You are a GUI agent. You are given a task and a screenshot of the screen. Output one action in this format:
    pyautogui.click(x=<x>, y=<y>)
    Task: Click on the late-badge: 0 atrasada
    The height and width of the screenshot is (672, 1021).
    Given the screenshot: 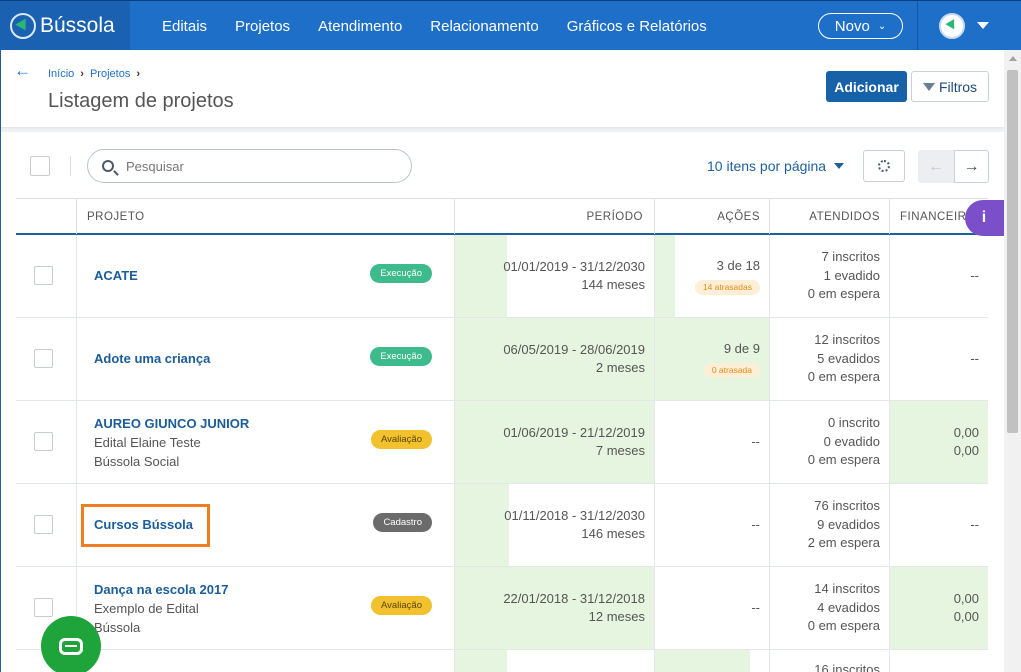 What is the action you would take?
    pyautogui.click(x=731, y=370)
    